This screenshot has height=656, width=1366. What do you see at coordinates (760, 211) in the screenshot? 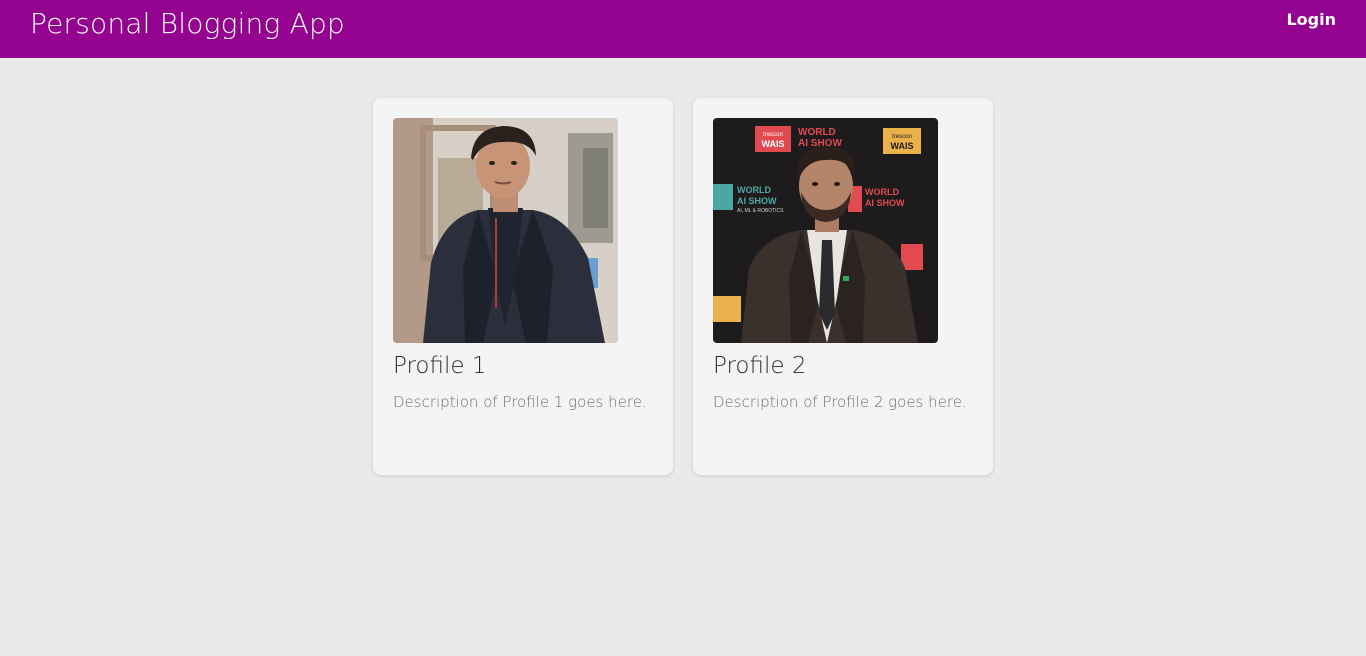
I see `svg-text: AI, ML & ROBOTICS` at bounding box center [760, 211].